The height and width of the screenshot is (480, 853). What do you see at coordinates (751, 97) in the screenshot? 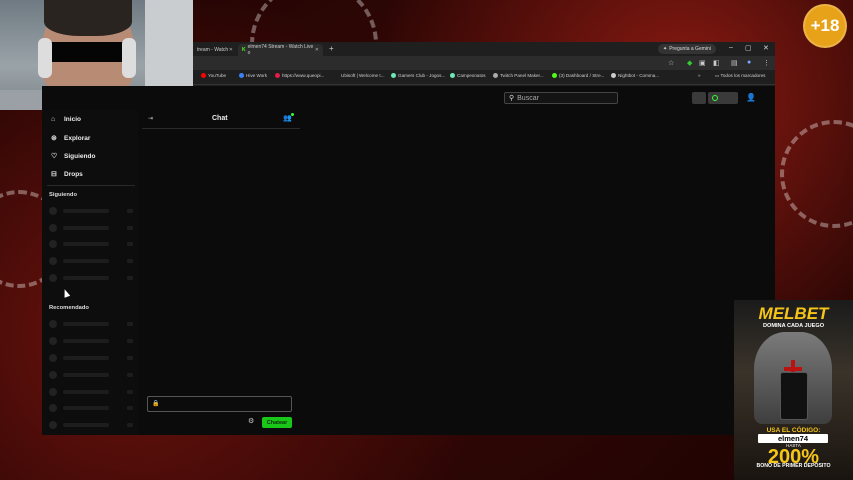
I see `user-icon: 👤` at bounding box center [751, 97].